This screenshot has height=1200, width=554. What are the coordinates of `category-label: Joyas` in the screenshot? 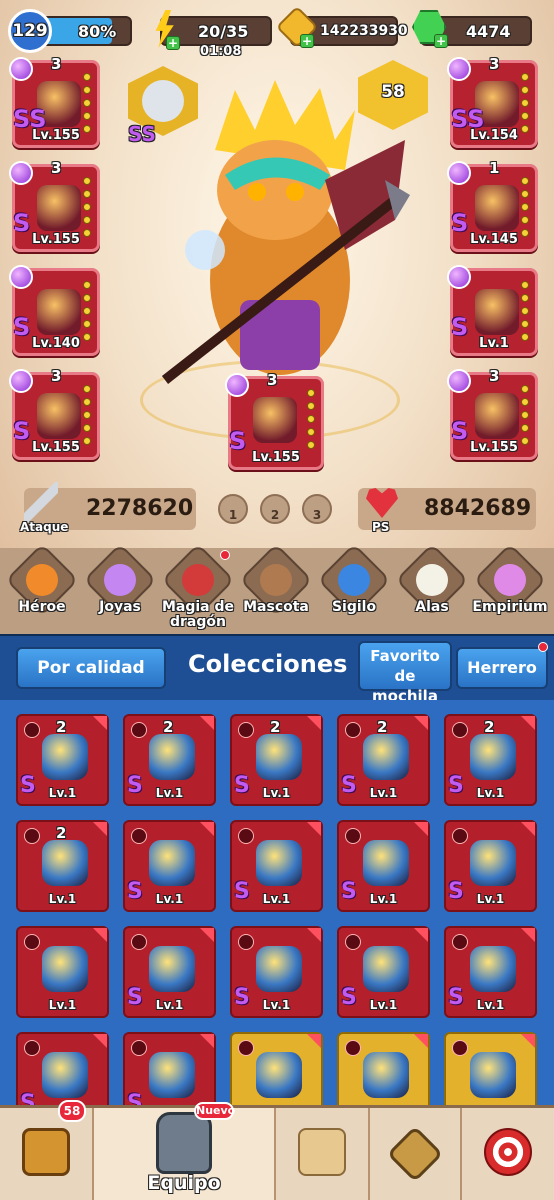 It's located at (120, 607).